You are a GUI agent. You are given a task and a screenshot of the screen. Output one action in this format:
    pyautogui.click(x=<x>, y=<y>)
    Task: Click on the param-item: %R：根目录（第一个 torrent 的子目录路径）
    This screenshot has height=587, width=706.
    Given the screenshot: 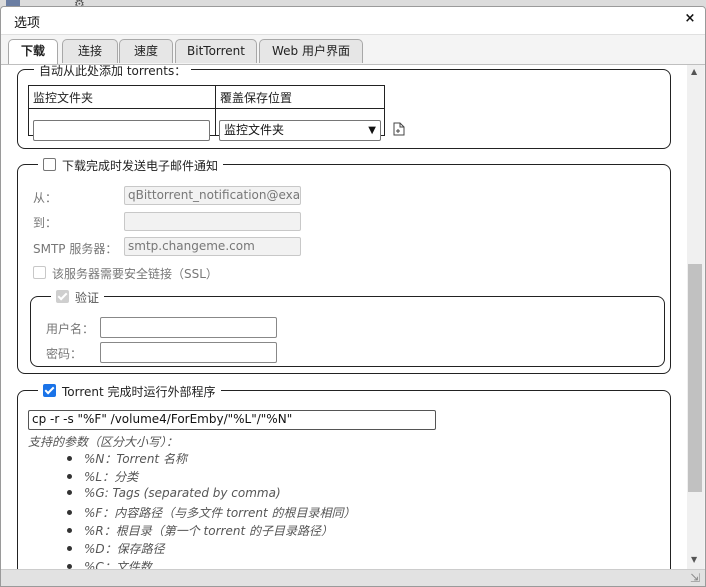 What is the action you would take?
    pyautogui.click(x=200, y=530)
    